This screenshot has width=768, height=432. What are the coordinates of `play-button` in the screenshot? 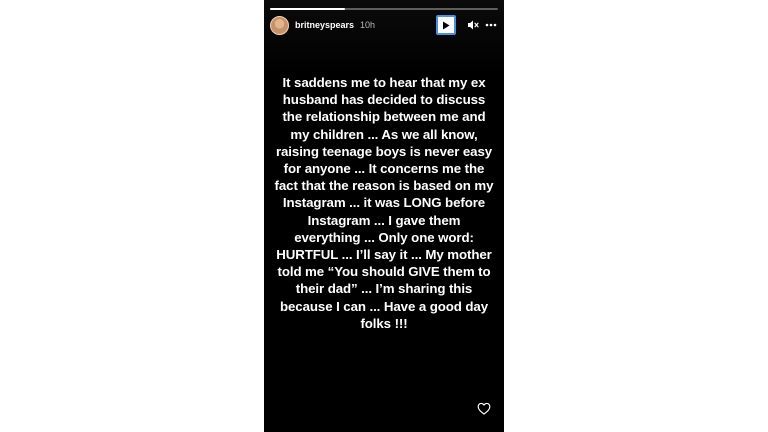 It's located at (446, 25).